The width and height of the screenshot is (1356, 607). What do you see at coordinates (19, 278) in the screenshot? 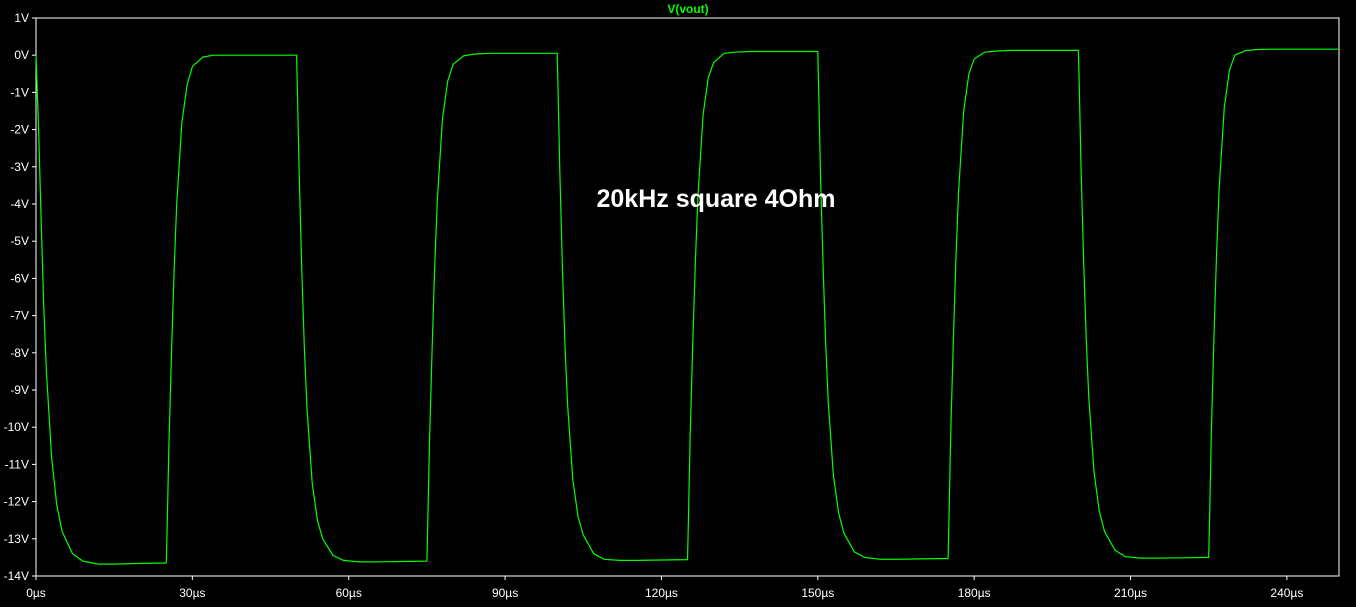
I see `y-tick-label: -6V` at bounding box center [19, 278].